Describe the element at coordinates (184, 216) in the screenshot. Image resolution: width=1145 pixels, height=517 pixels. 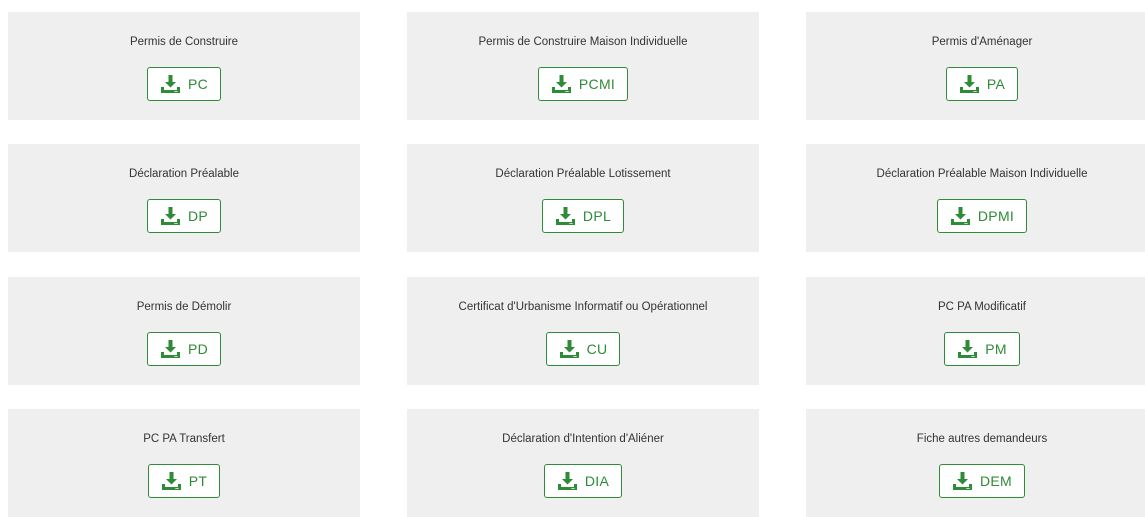
I see `download-button-dp: DP` at that location.